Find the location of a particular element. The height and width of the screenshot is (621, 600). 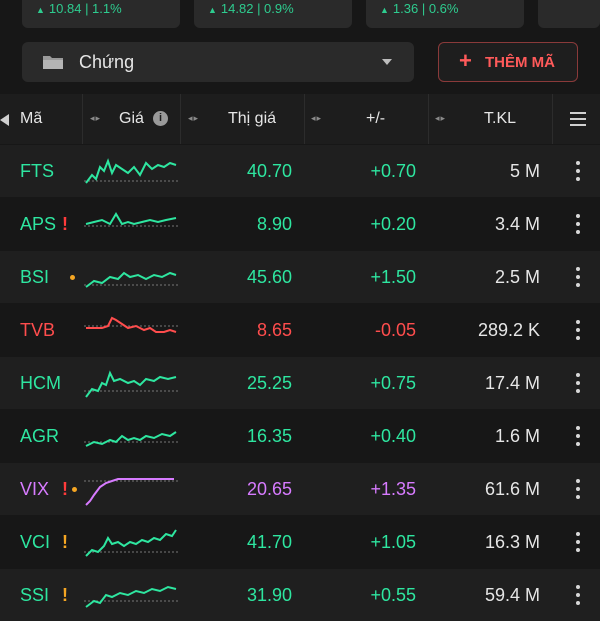

add-symbol-button: + THÊM MÃ is located at coordinates (508, 62).